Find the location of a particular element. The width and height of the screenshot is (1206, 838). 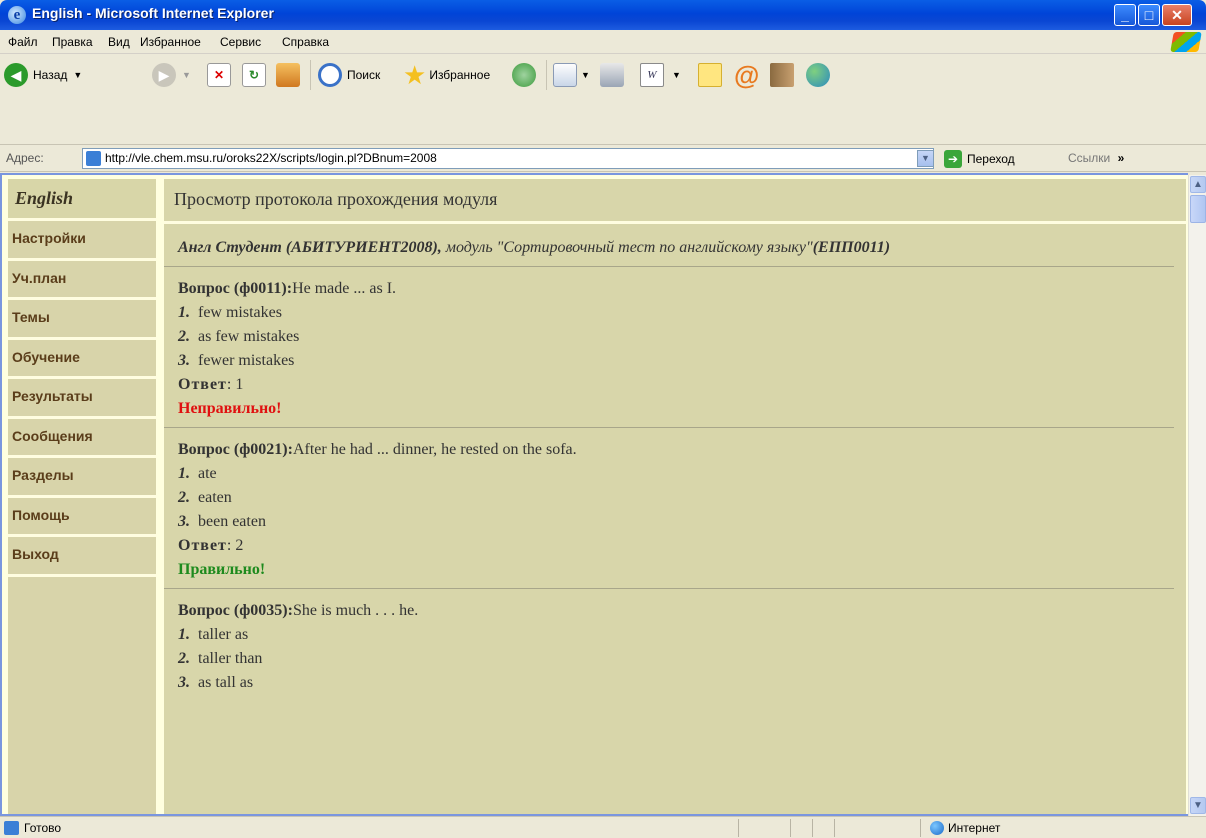

sidebar-item-curriculum: Уч.план is located at coordinates (82, 280).